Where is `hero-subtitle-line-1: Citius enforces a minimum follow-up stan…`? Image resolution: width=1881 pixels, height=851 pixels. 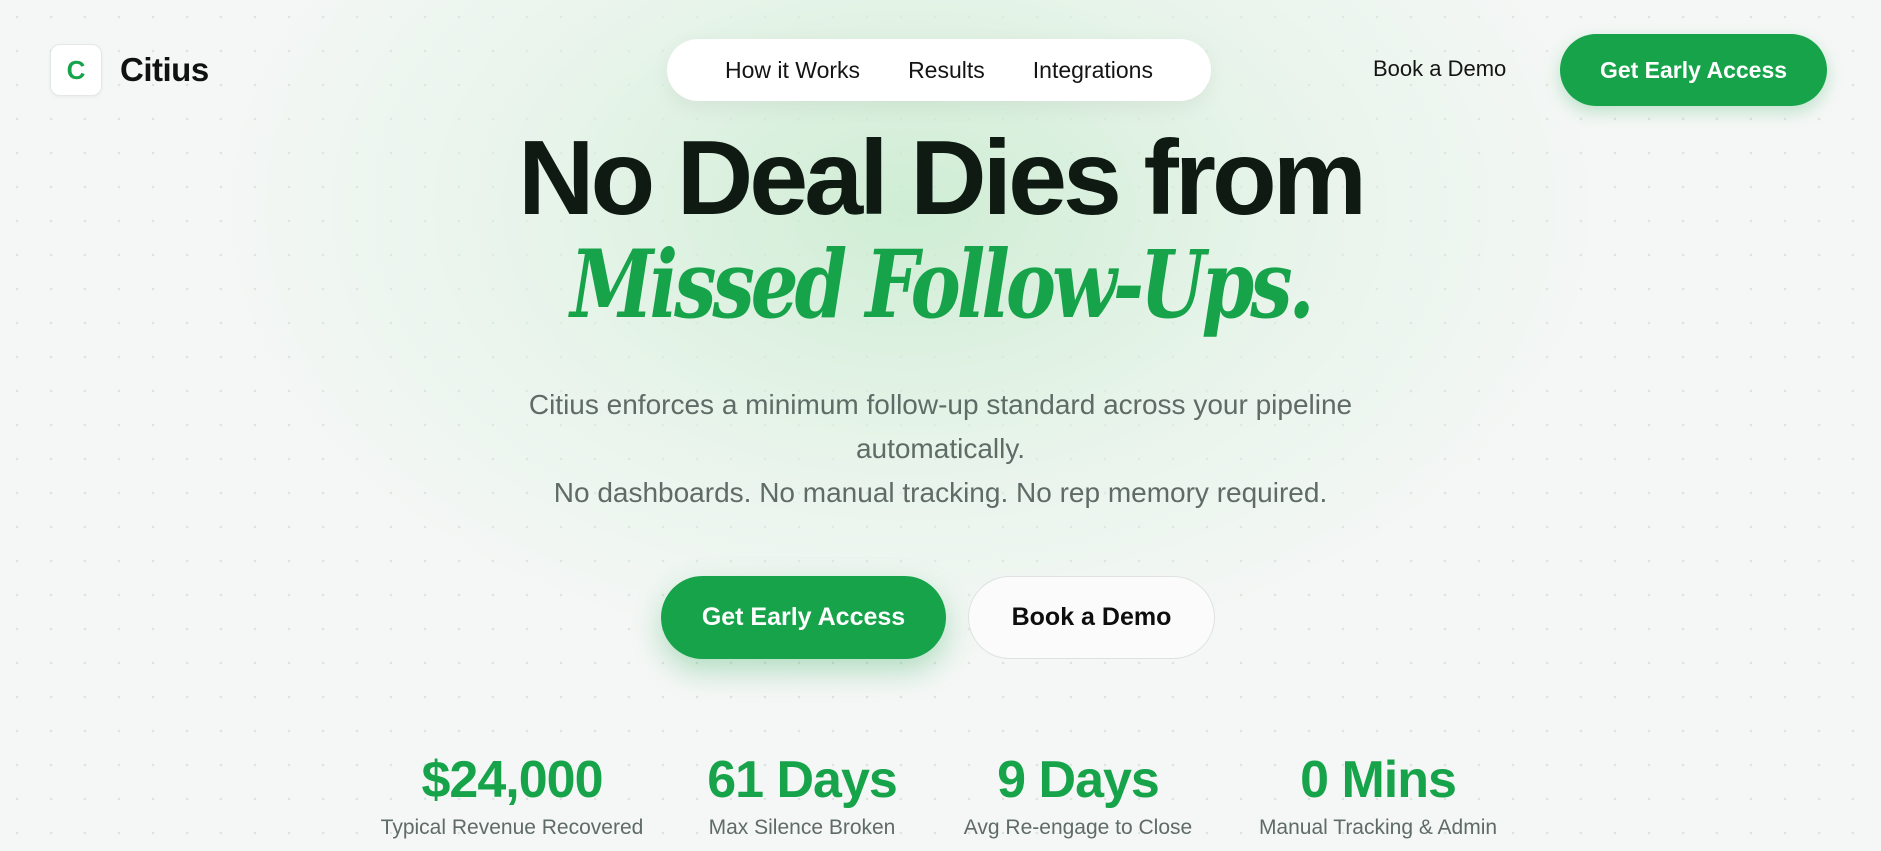
hero-subtitle-line-1: Citius enforces a minimum follow-up stan… is located at coordinates (940, 404).